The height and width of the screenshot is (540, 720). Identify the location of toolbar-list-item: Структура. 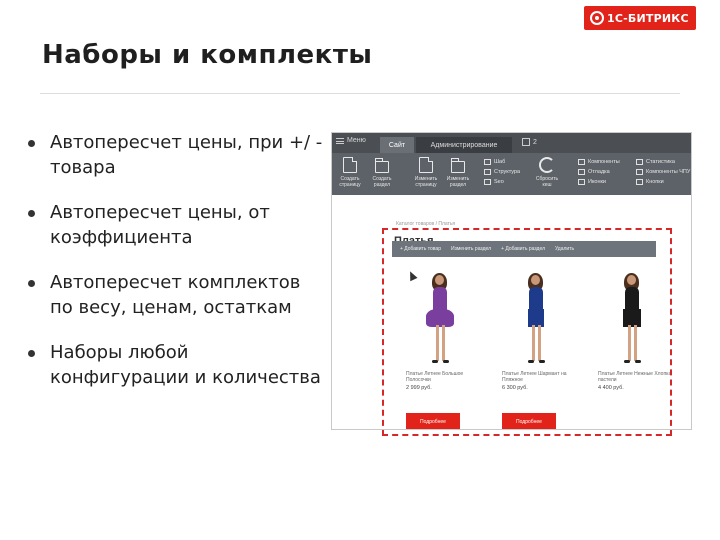
(502, 172).